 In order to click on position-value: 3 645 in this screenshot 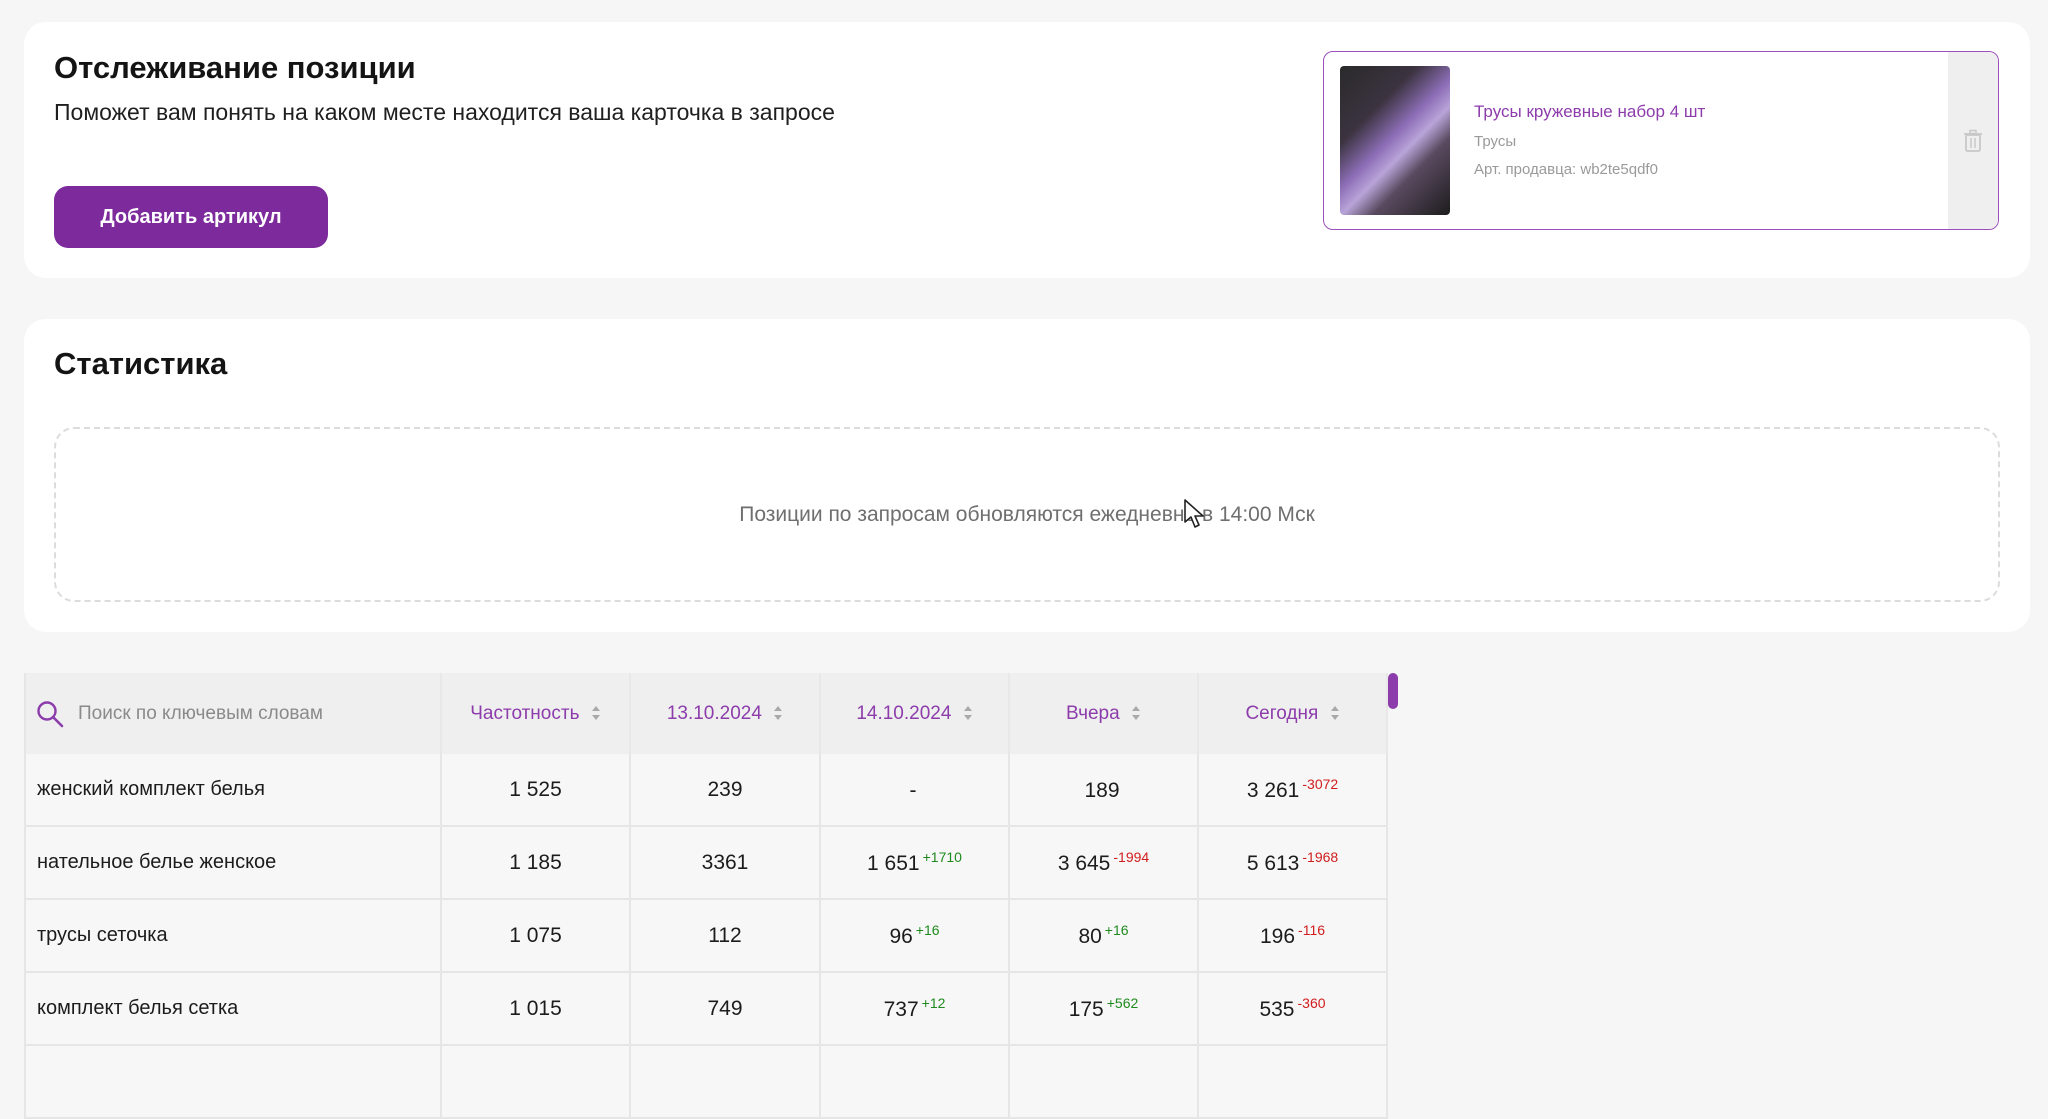, I will do `click(1084, 863)`.